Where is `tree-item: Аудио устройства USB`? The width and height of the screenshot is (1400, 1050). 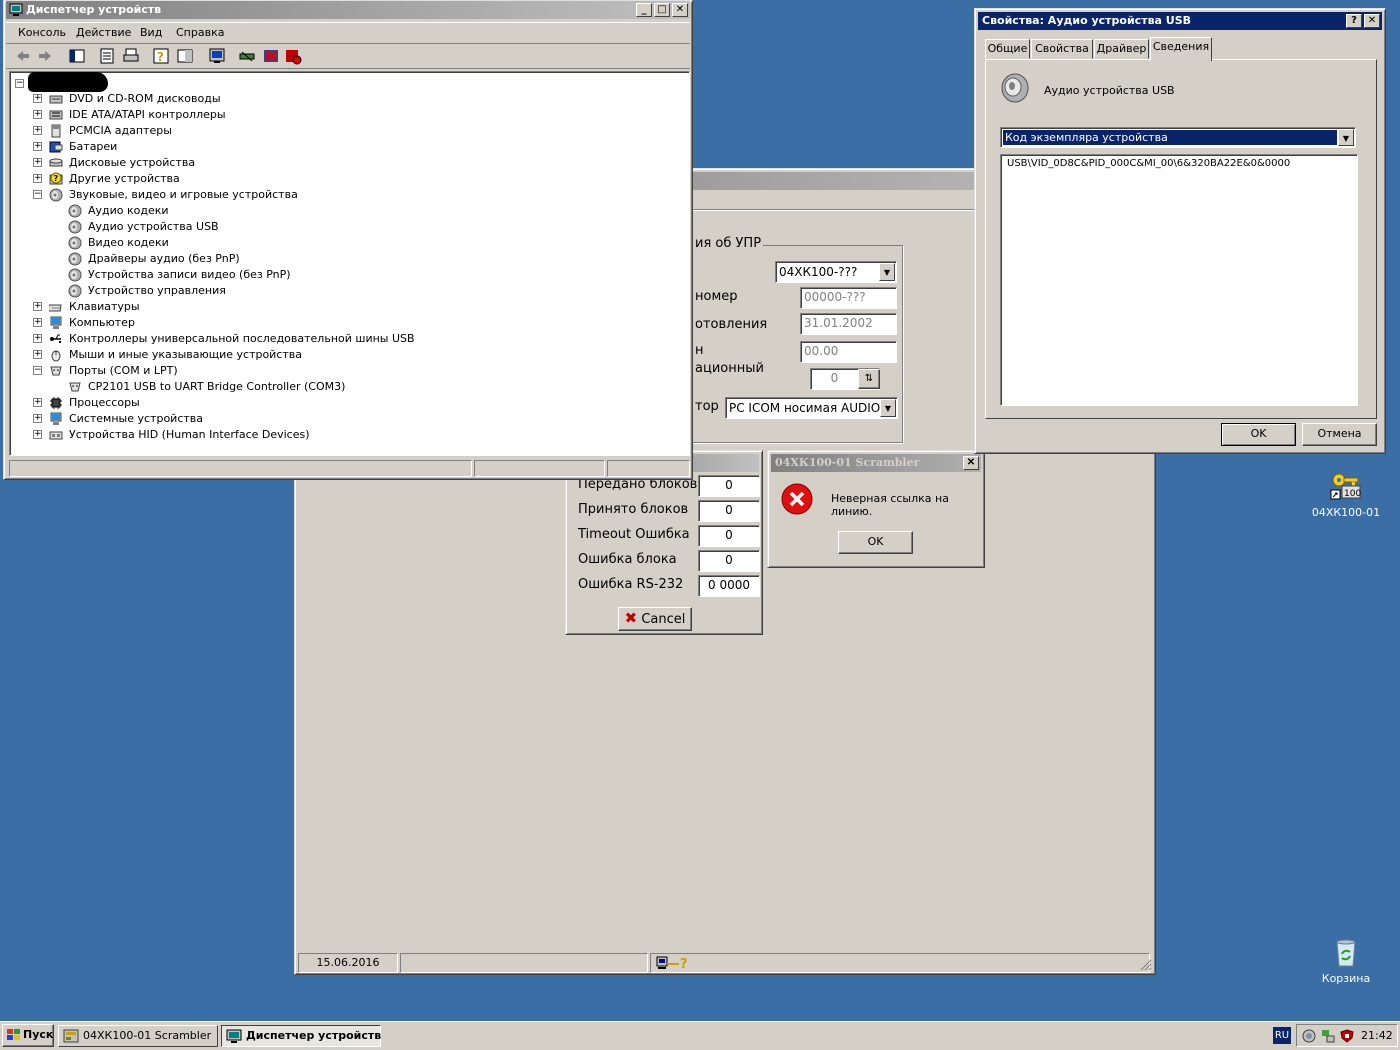
tree-item: Аудио устройства USB is located at coordinates (349, 227).